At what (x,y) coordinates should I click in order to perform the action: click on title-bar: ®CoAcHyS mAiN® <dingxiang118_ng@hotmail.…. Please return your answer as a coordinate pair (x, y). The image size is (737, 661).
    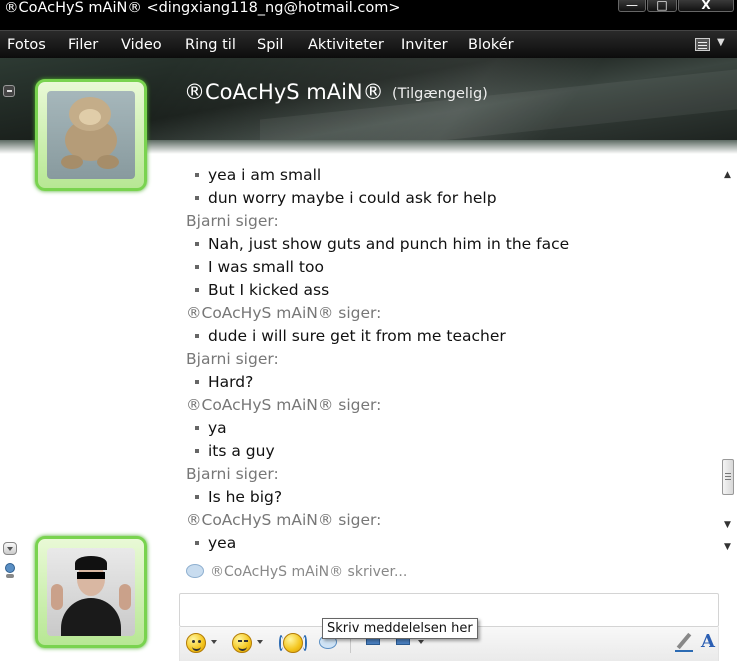
    Looking at the image, I should click on (368, 15).